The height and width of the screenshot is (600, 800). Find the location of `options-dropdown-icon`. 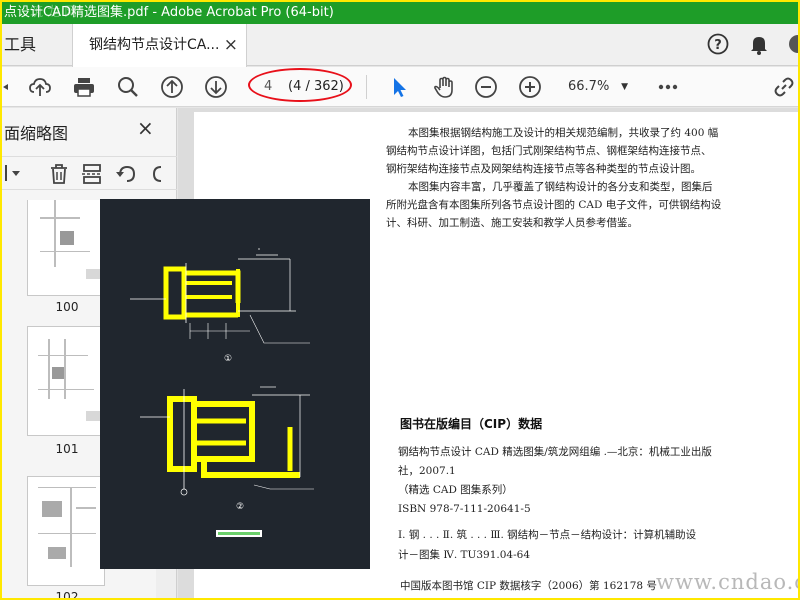

options-dropdown-icon is located at coordinates (13, 173).